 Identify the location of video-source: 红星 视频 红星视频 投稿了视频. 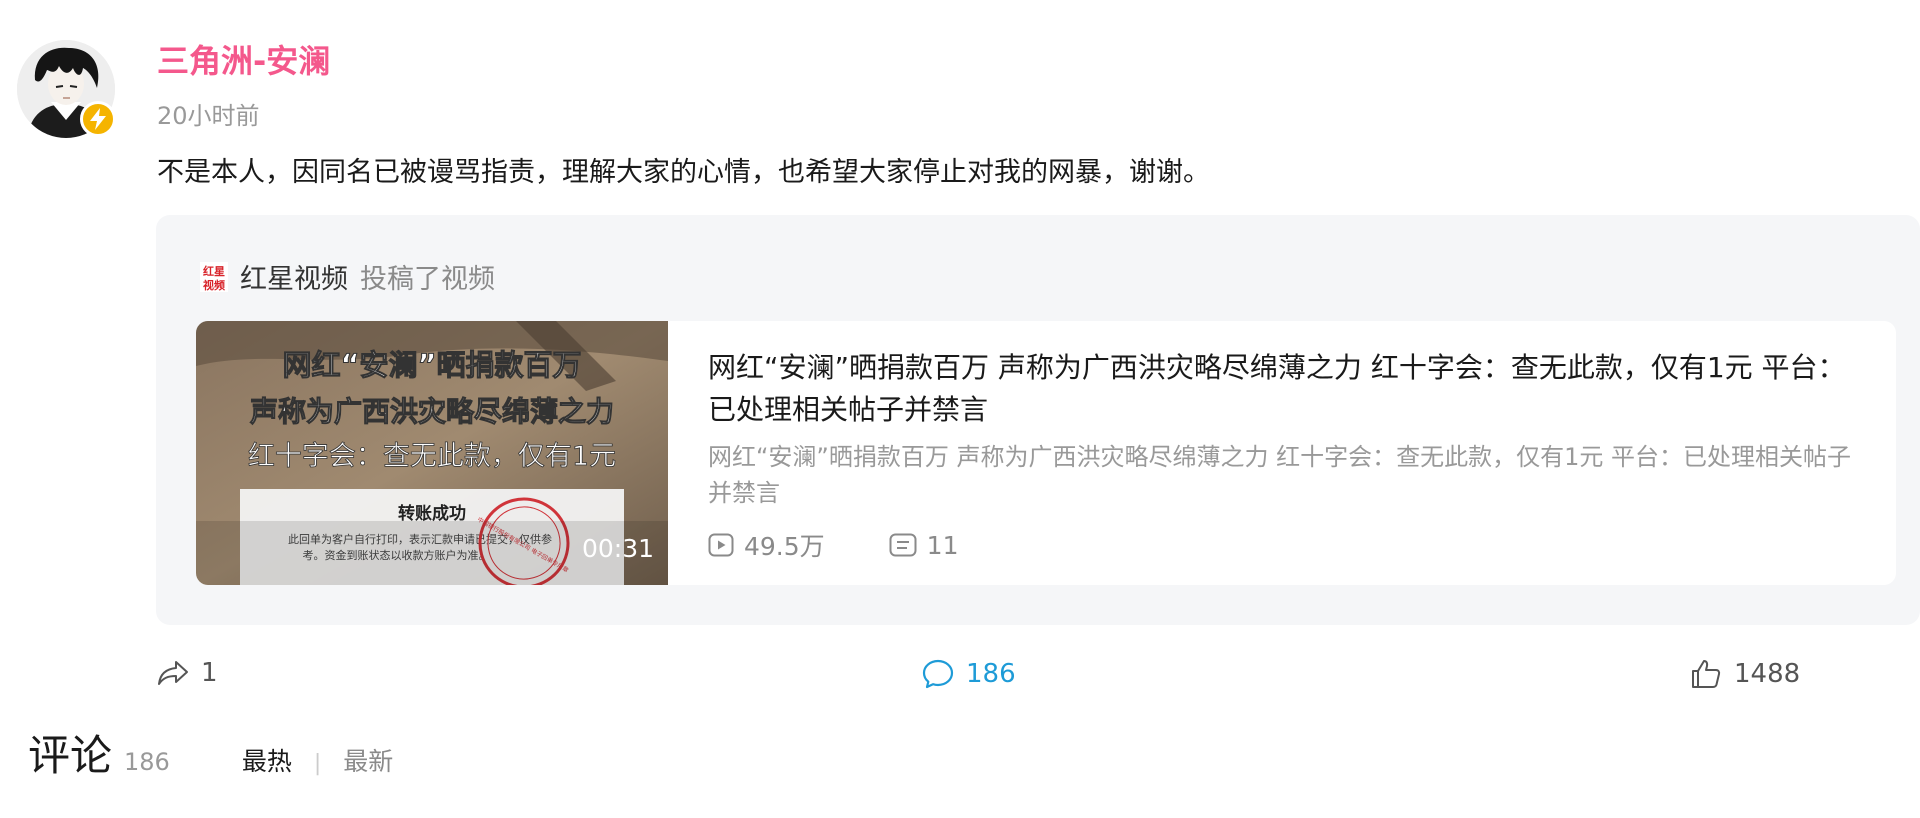
(347, 276).